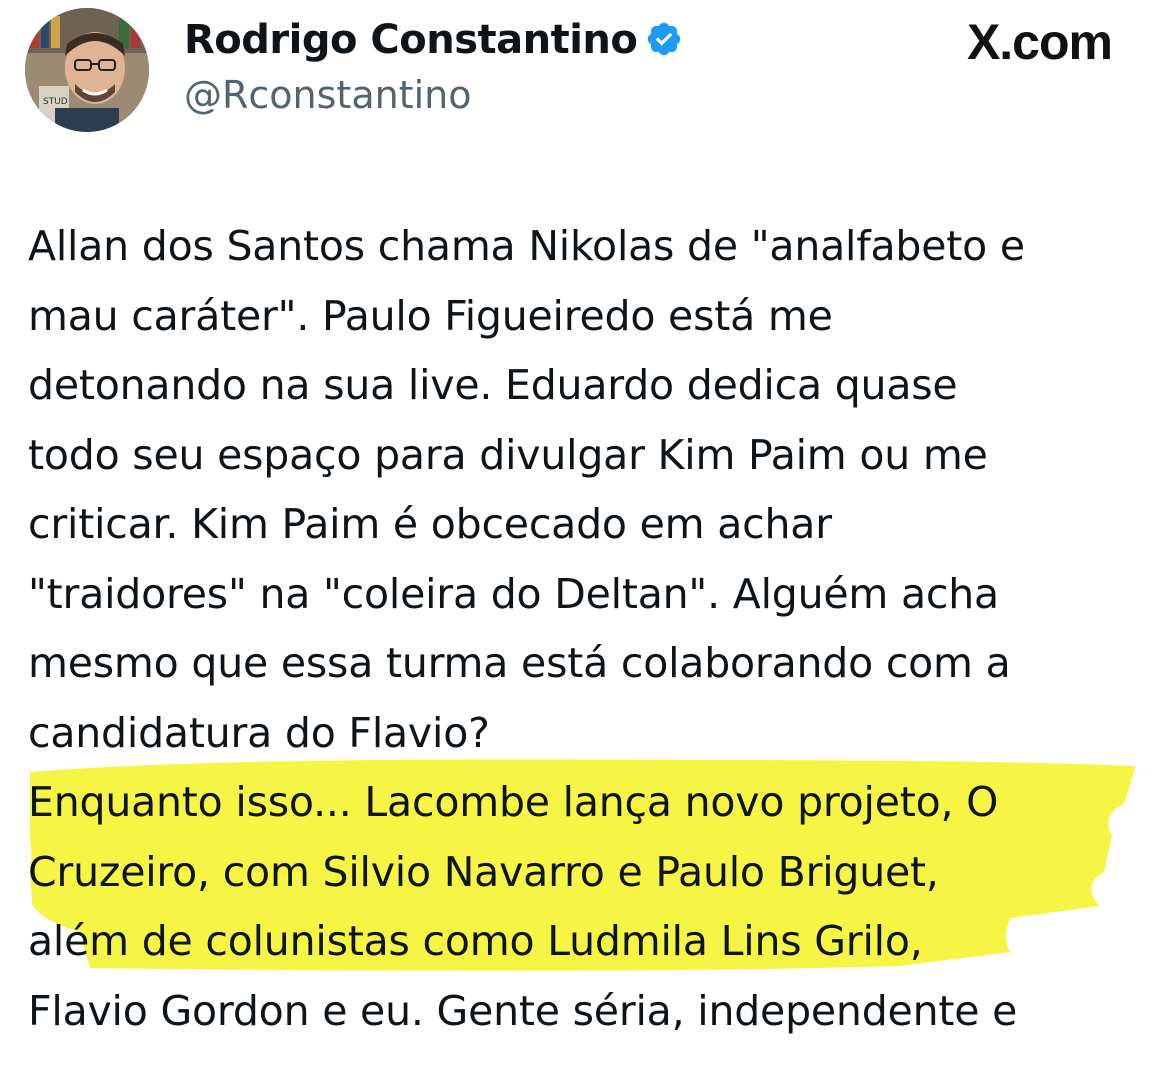 This screenshot has width=1170, height=1068. Describe the element at coordinates (328, 95) in the screenshot. I see `author-handle: @Rconstantino` at that location.